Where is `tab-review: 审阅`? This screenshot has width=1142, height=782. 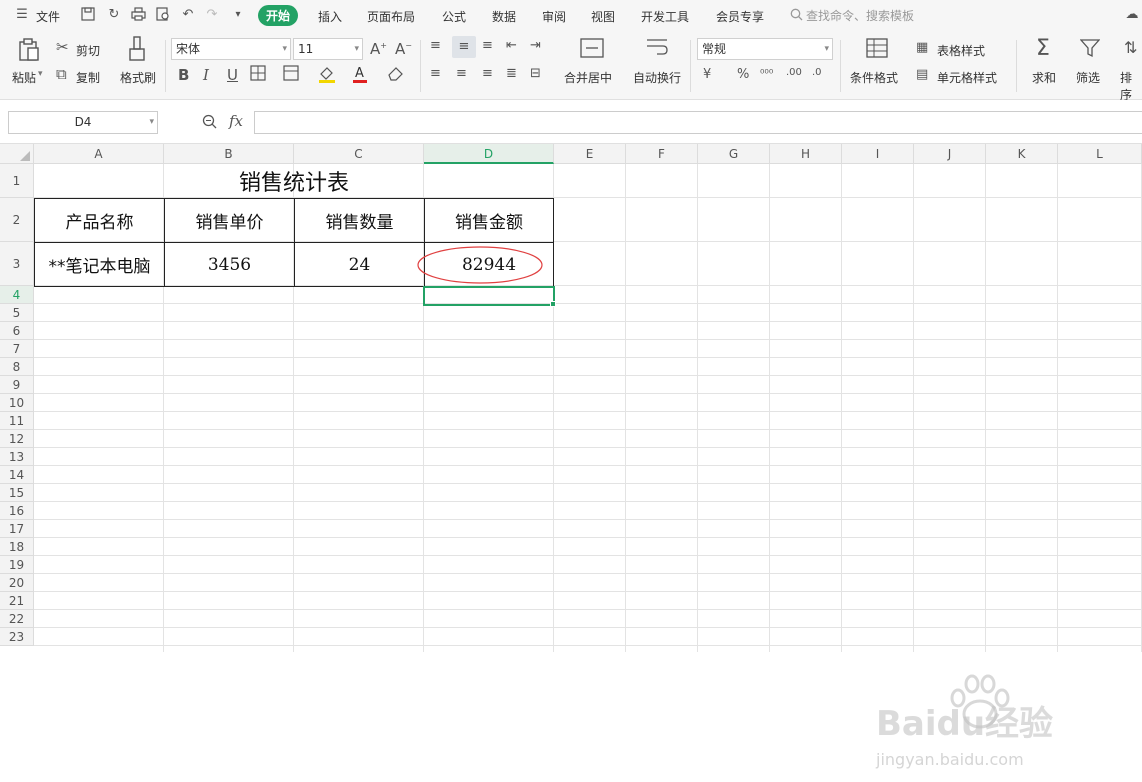
tab-review: 审阅 is located at coordinates (554, 16).